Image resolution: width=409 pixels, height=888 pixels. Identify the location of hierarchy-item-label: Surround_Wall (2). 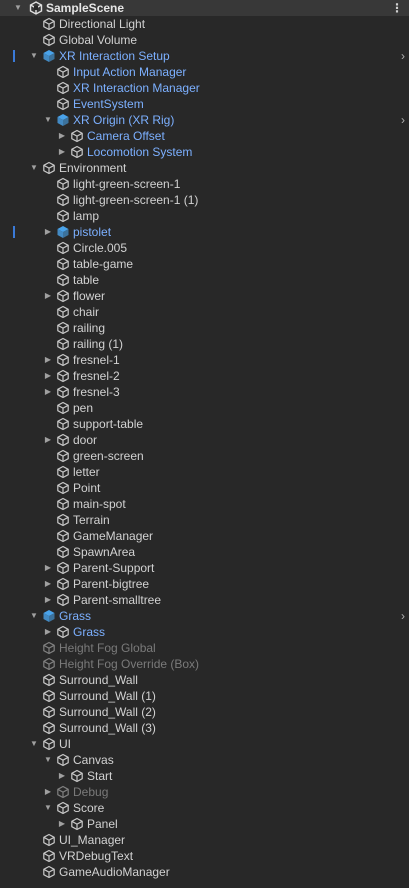
(107, 712).